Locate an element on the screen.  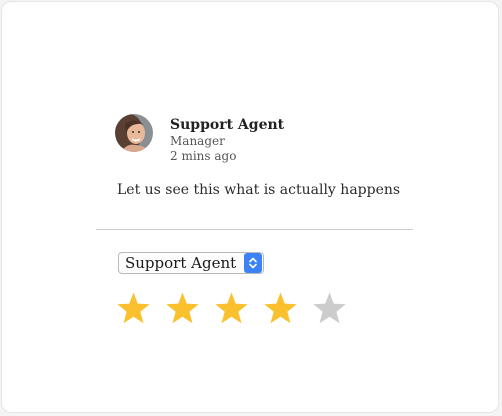
comment-header: Support Agent Manager 2 mins ago is located at coordinates (199, 139).